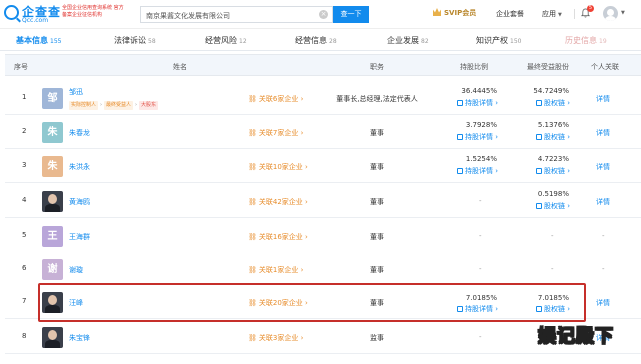 This screenshot has height=364, width=641. I want to click on related-companies-link: ⛓ 关联10家企业 ›, so click(278, 167).